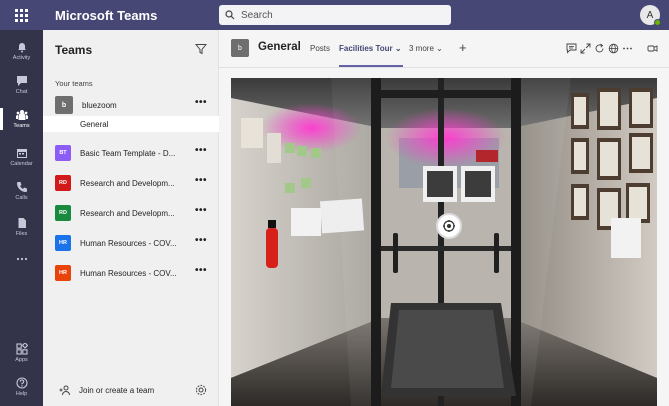 Image resolution: width=669 pixels, height=406 pixels. Describe the element at coordinates (21, 58) in the screenshot. I see `rail-label: Activity` at that location.